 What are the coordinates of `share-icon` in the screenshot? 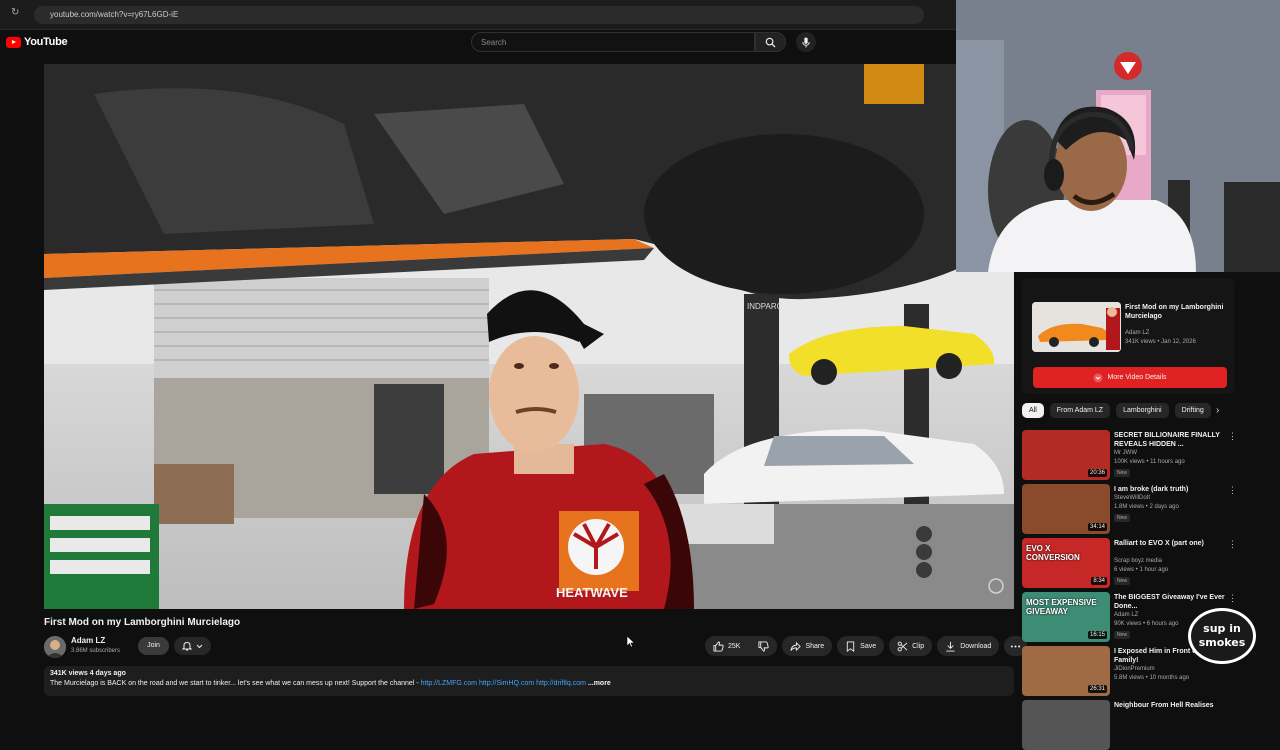 It's located at (796, 646).